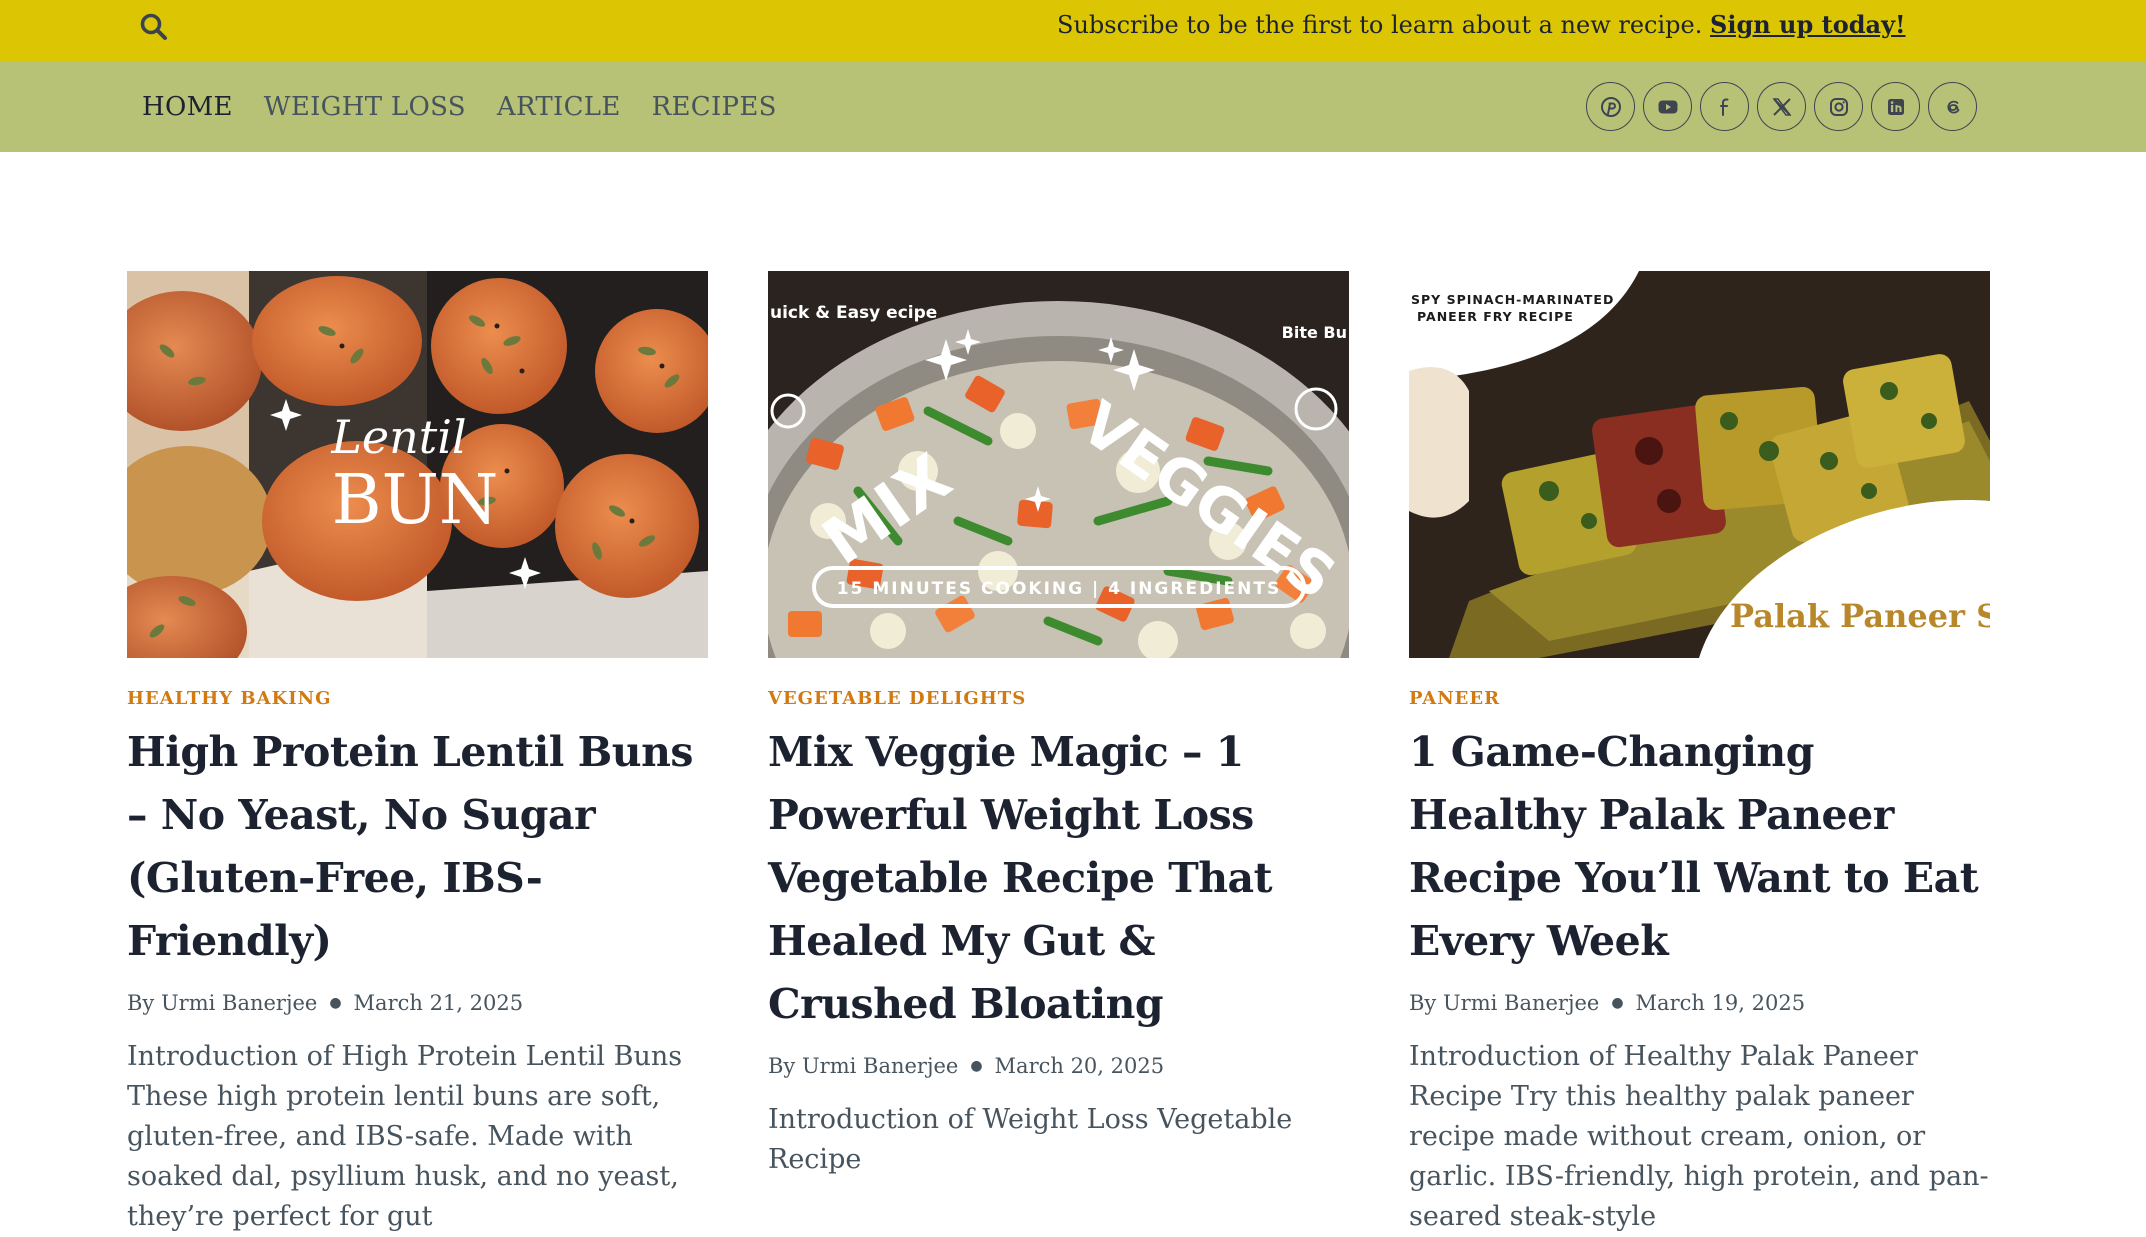 Image resolution: width=2146 pixels, height=1237 pixels. What do you see at coordinates (1058, 698) in the screenshot?
I see `post-category: VEGETABLE DELIGHTS` at bounding box center [1058, 698].